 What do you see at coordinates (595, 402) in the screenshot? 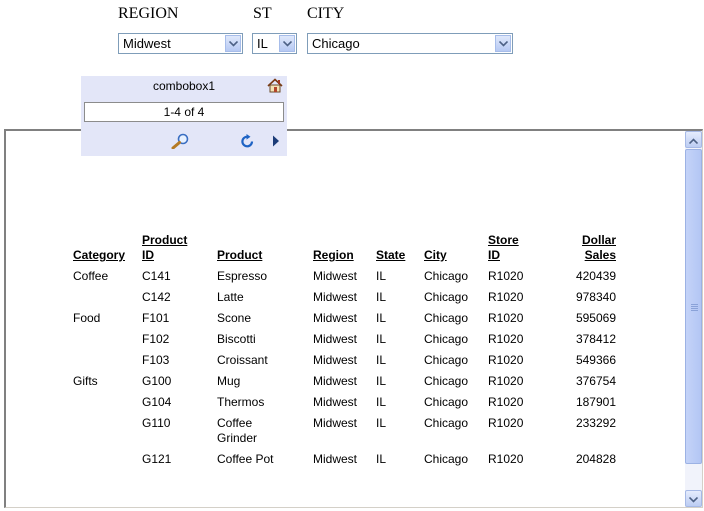
I see `cell-sales: 187901` at bounding box center [595, 402].